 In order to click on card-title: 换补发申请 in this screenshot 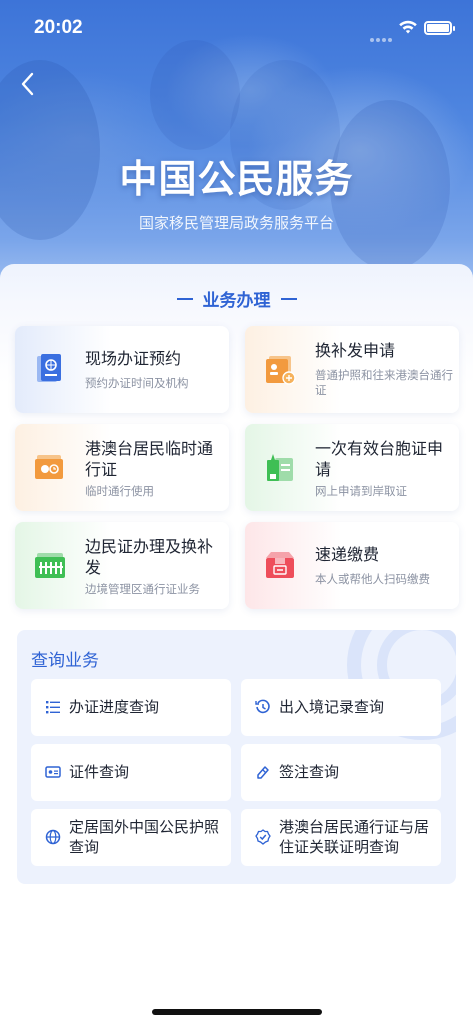, I will do `click(355, 350)`.